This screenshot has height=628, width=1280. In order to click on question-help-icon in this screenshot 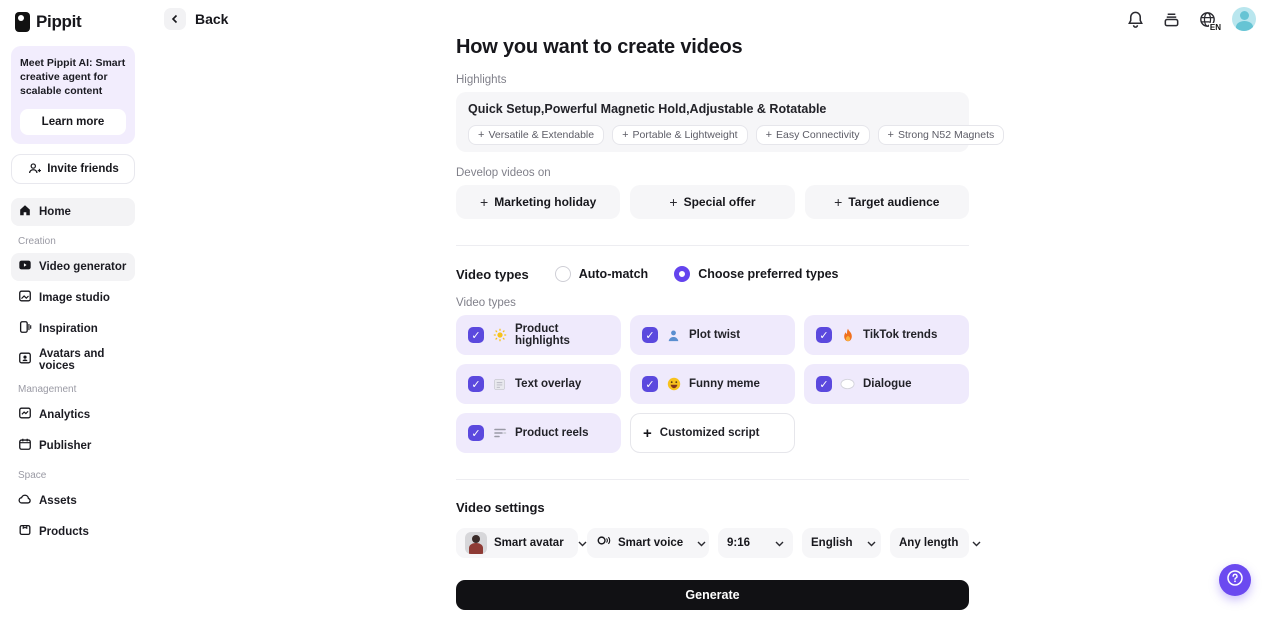, I will do `click(1235, 580)`.